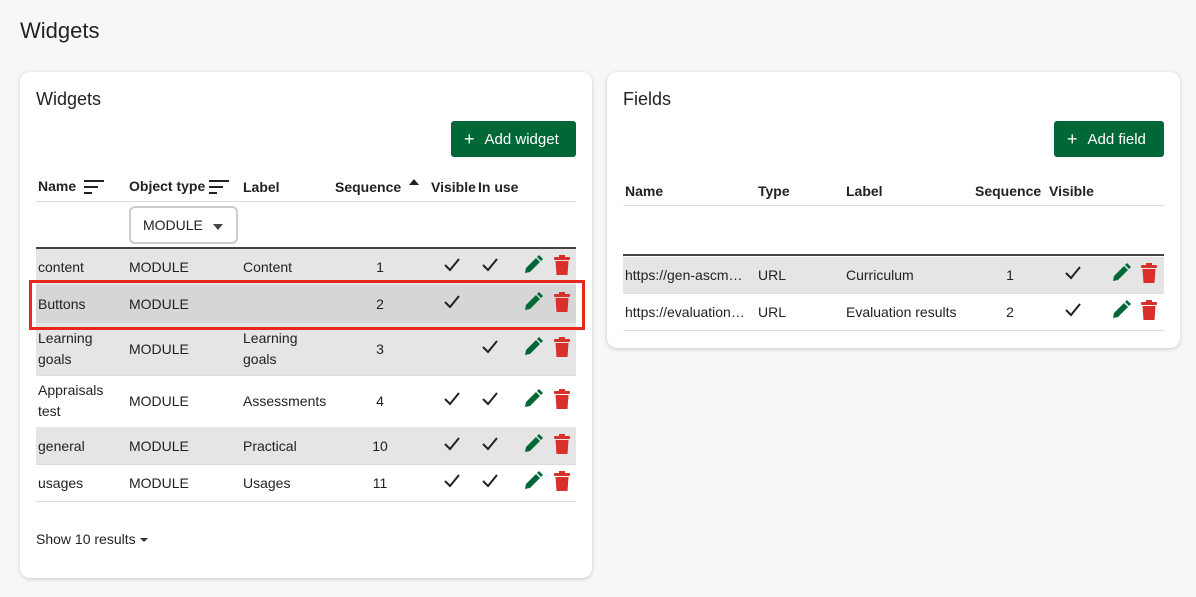 Image resolution: width=1196 pixels, height=597 pixels. Describe the element at coordinates (306, 482) in the screenshot. I see `table-row: usages MODULE Usages 11` at that location.